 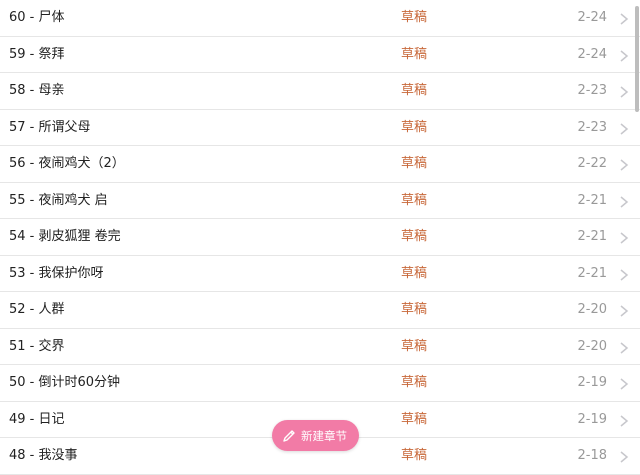 I want to click on chapter-title: 51 - 交界, so click(x=37, y=346).